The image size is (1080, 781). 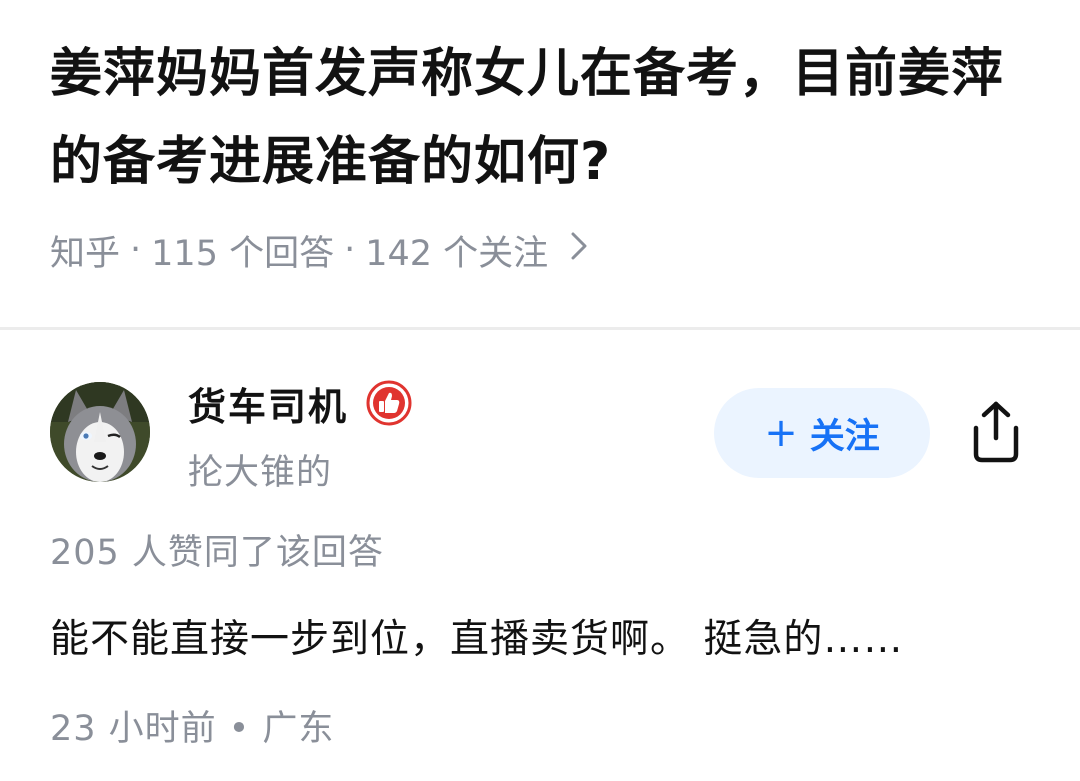 I want to click on section-divider, so click(x=540, y=328).